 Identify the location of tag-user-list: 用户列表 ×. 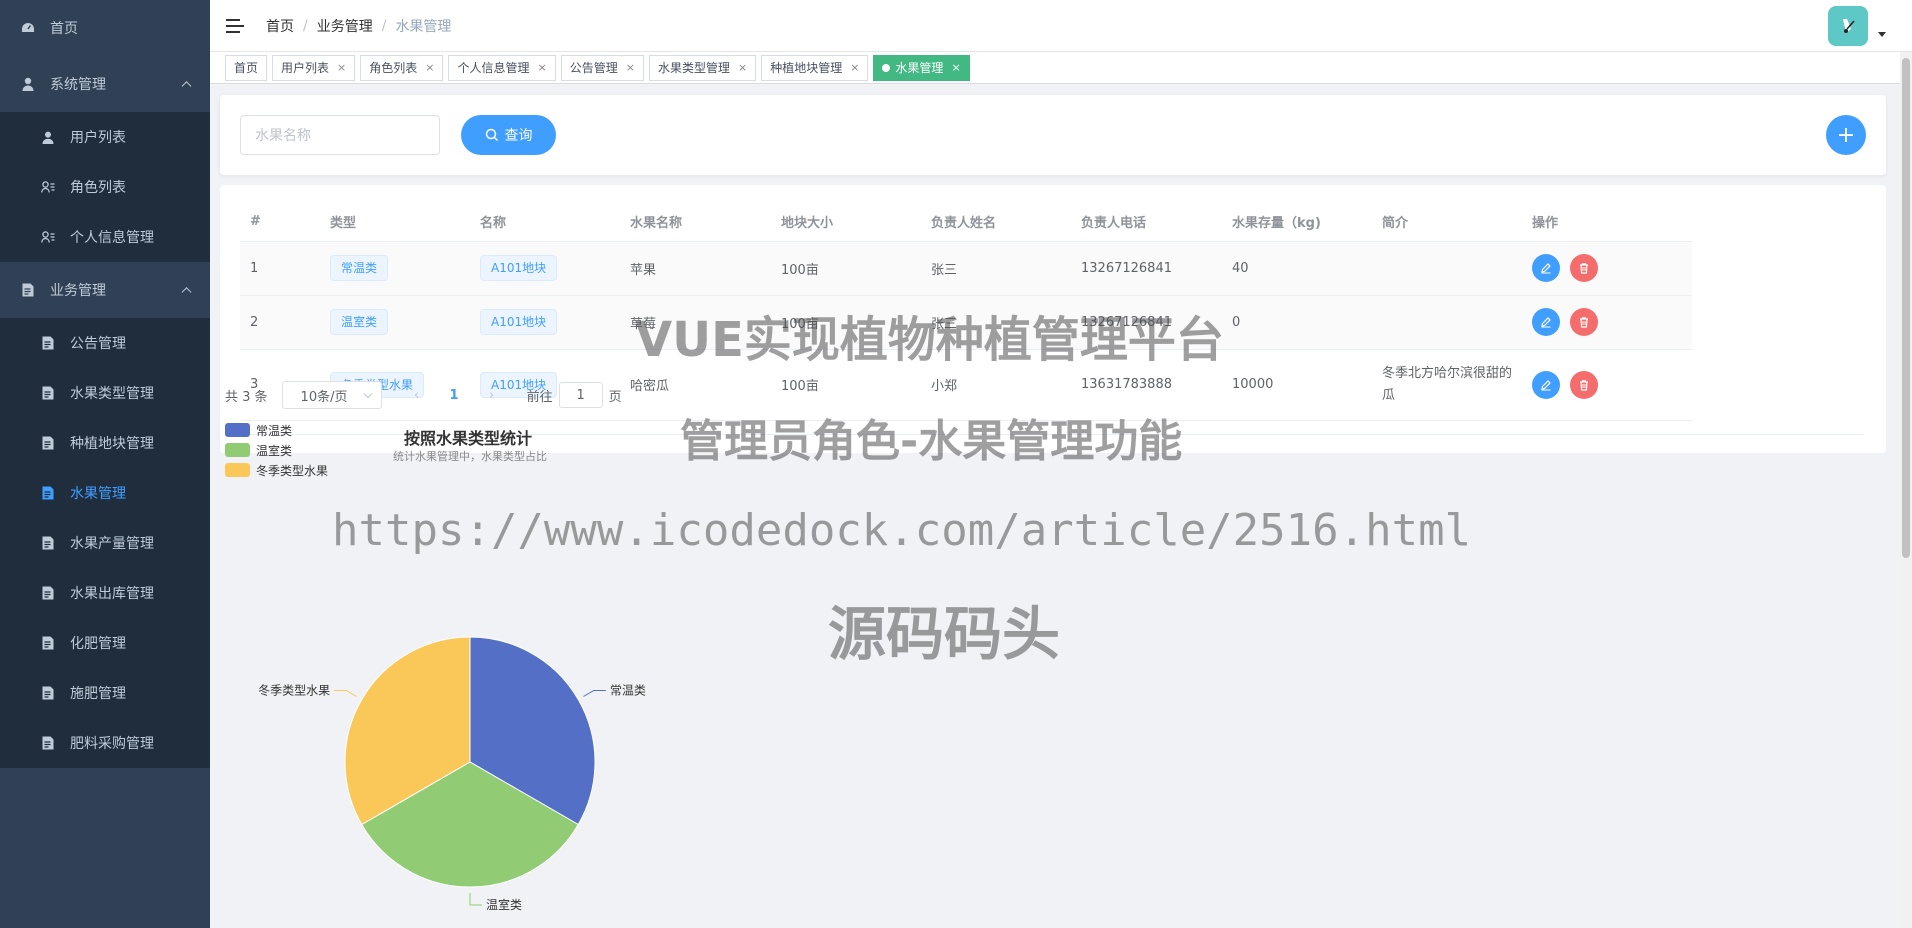
(314, 67).